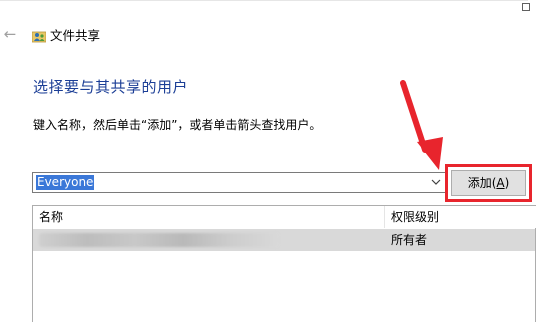 The height and width of the screenshot is (322, 542). I want to click on chevron-down-icon, so click(436, 182).